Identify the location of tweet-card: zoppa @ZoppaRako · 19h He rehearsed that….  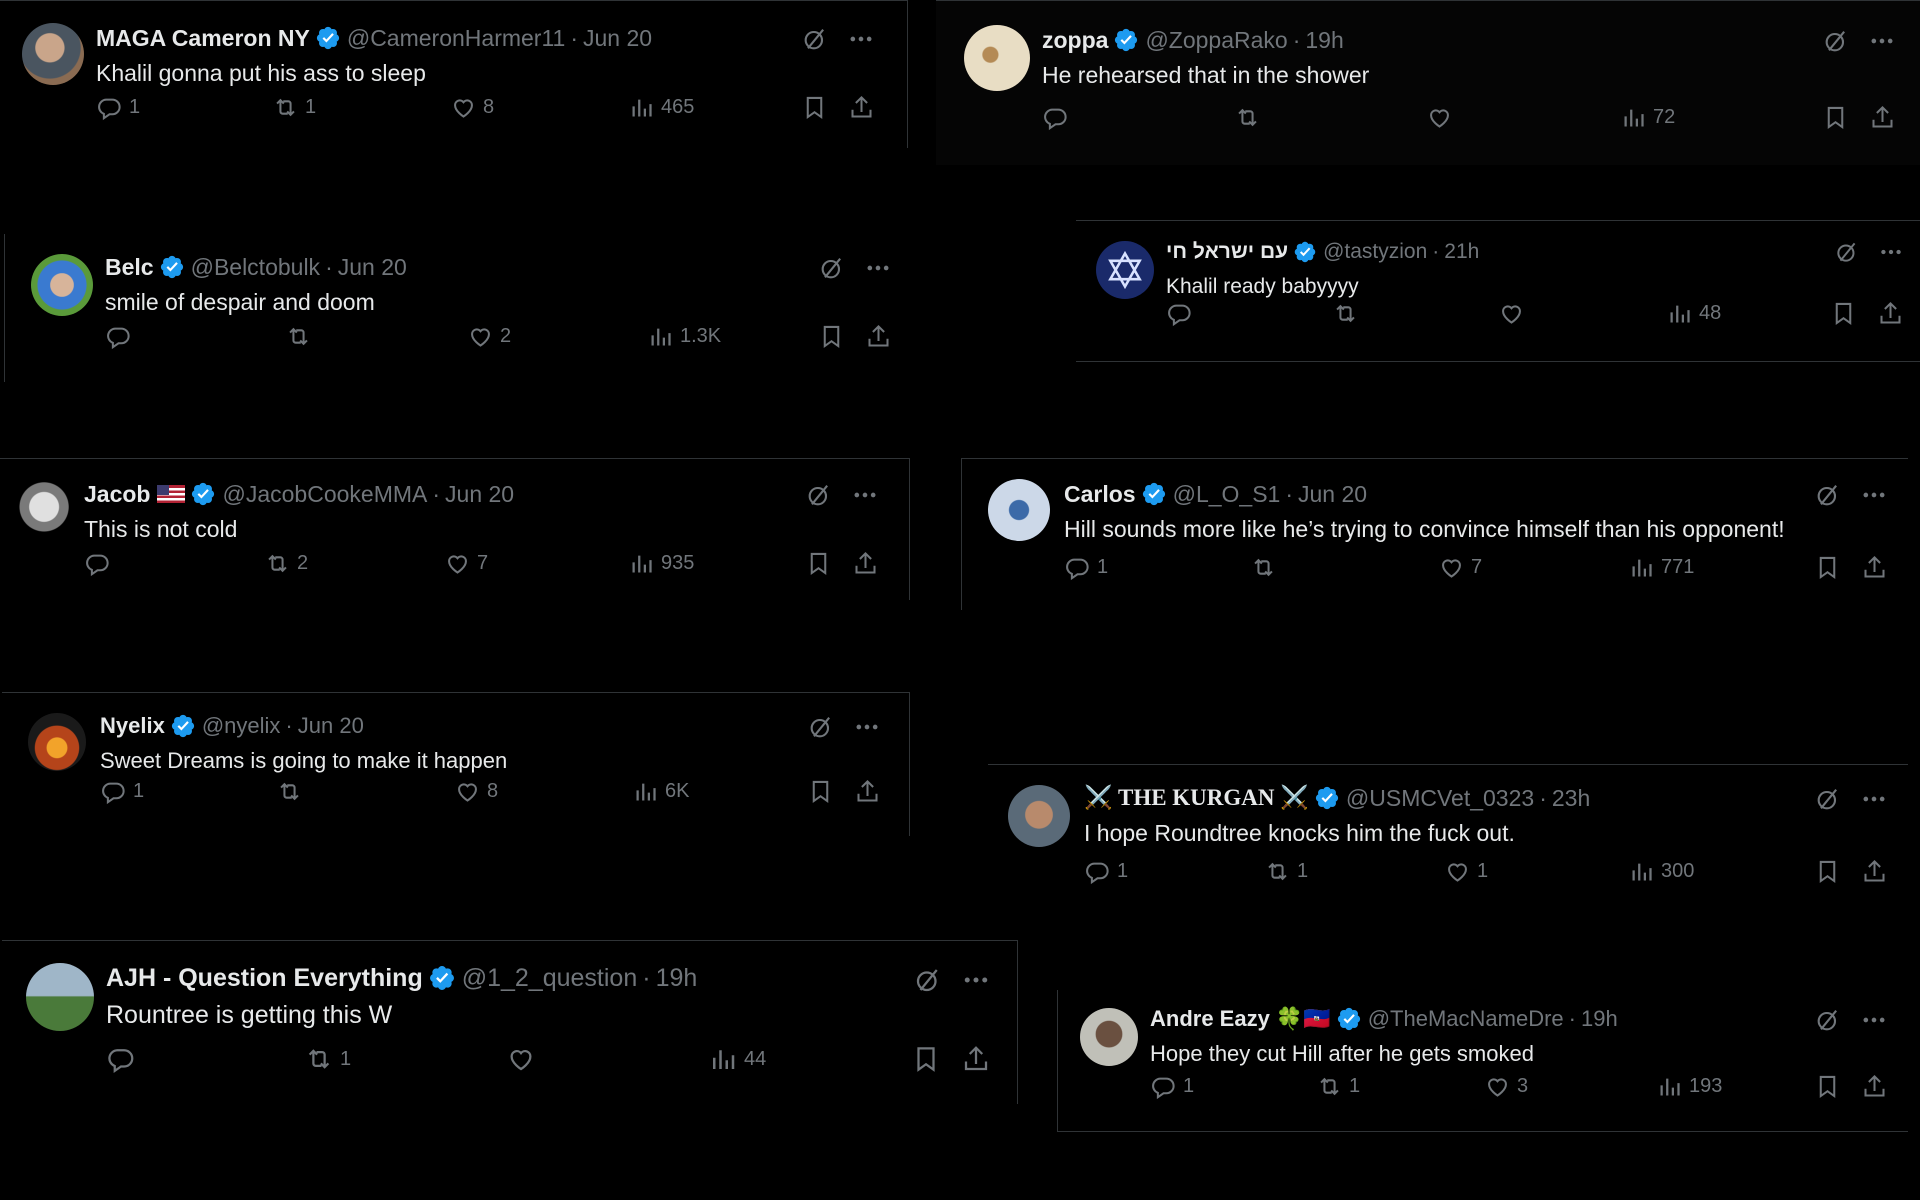
(1428, 82).